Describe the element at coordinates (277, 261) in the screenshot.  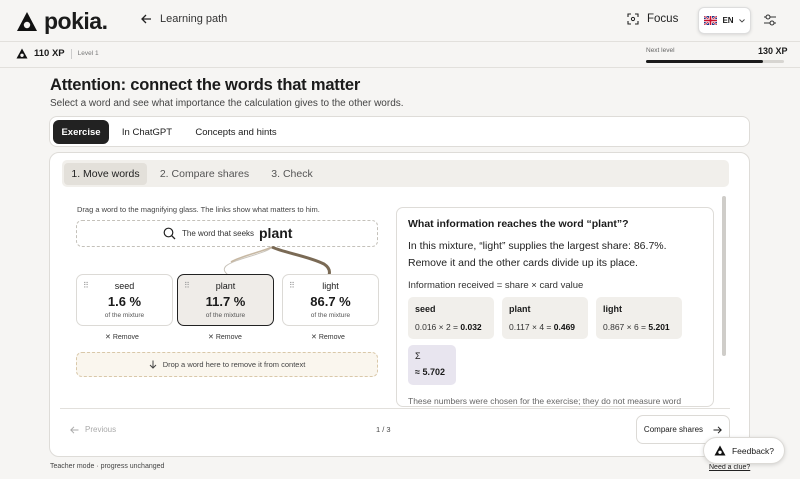
I see `attention-links` at that location.